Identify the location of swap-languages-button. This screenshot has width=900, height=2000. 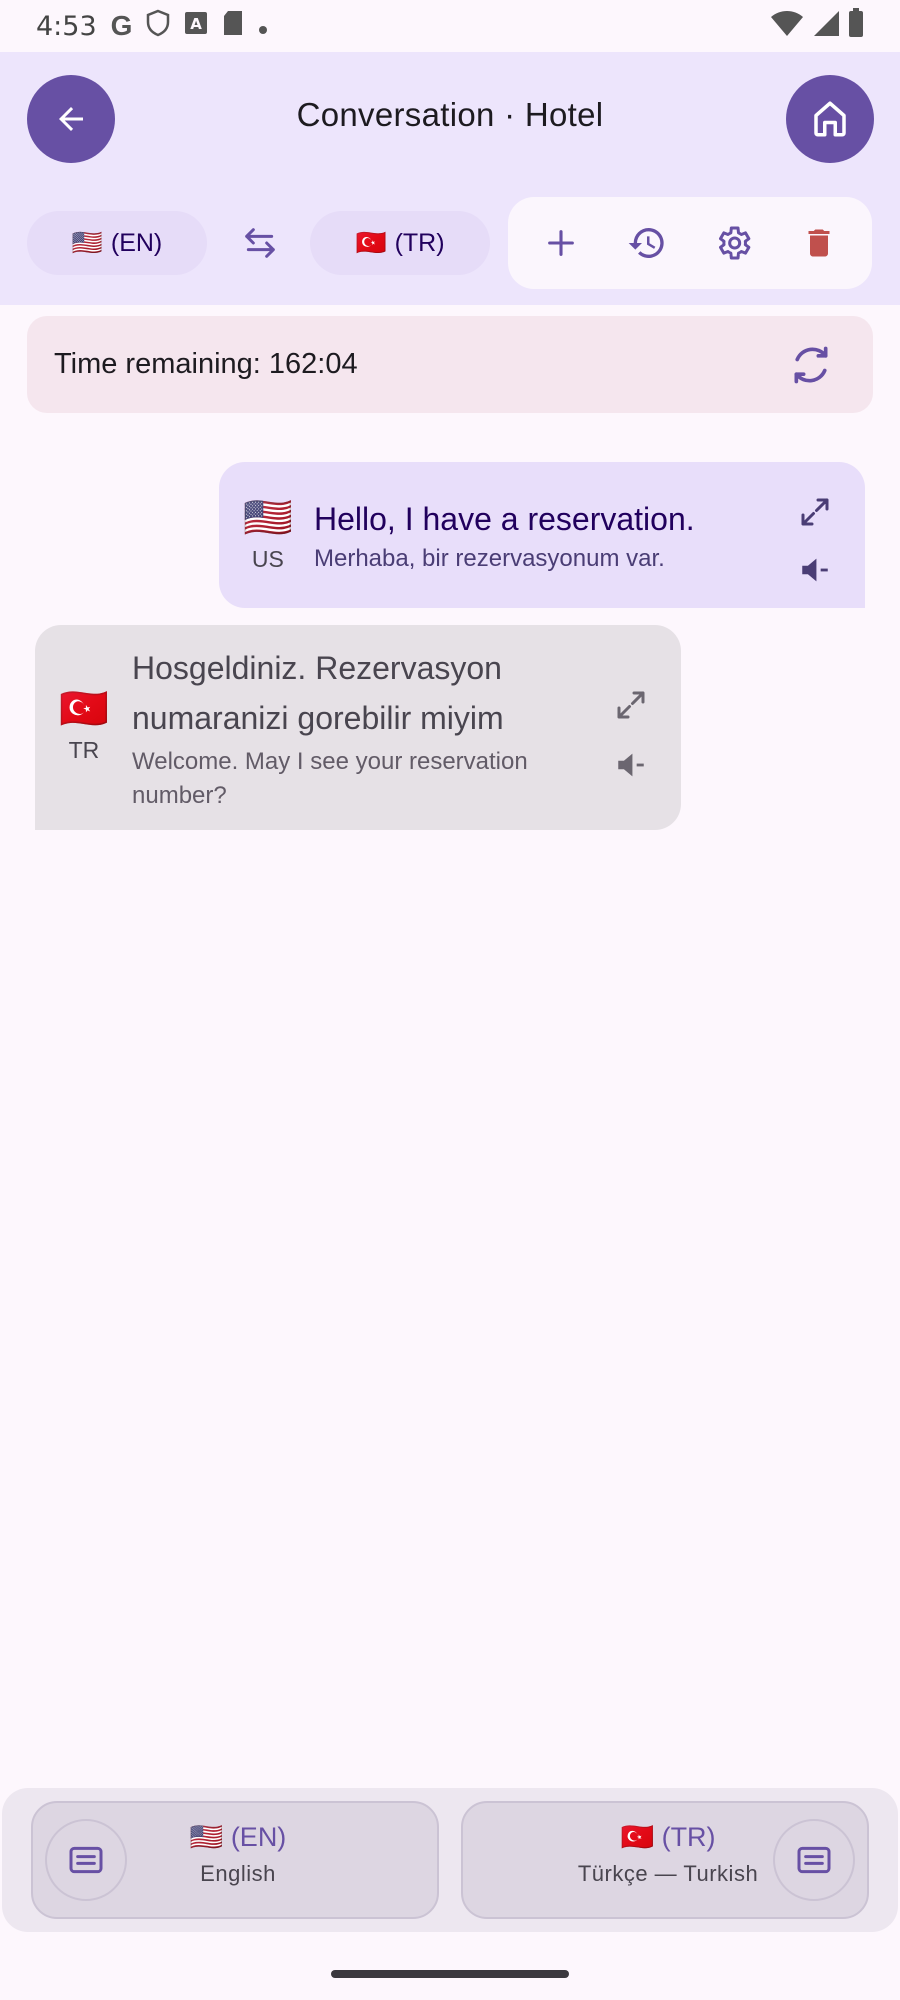
(260, 243).